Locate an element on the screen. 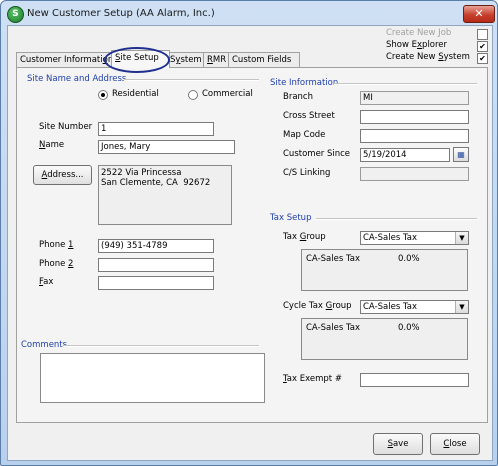  fax-label: Fax is located at coordinates (46, 282).